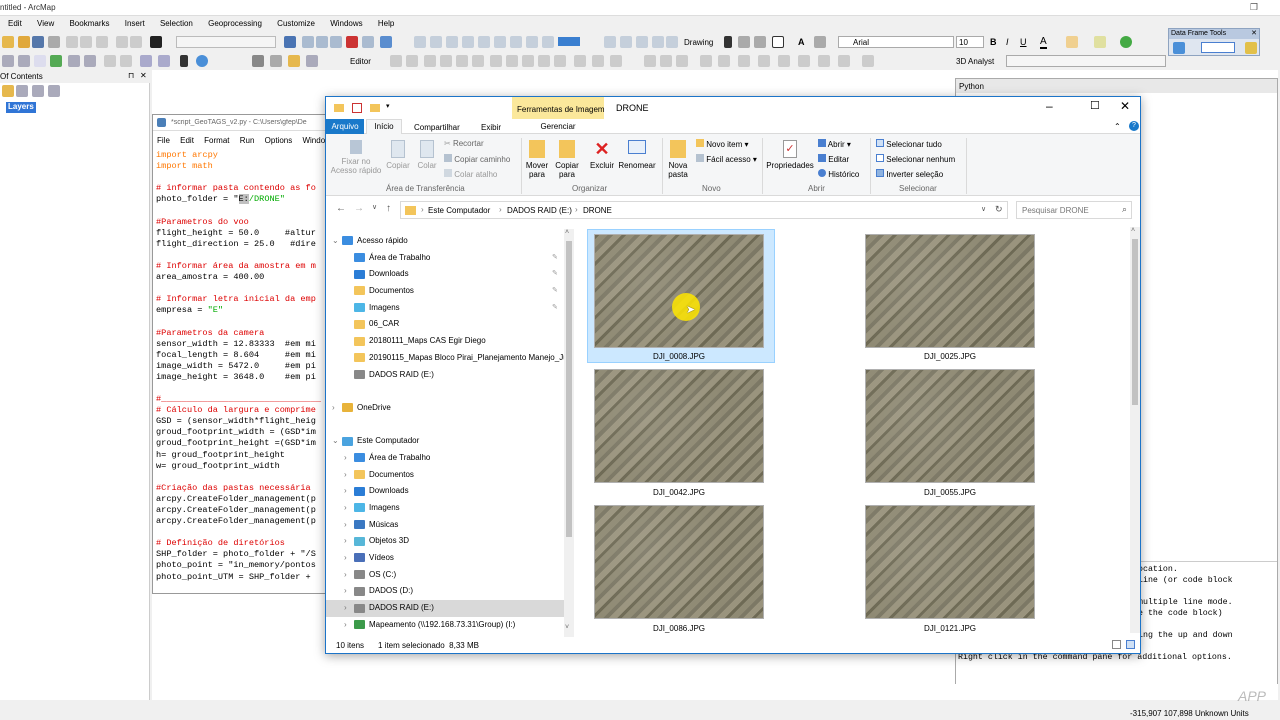 The image size is (1280, 720). I want to click on 3d-analyst-menu: 3D Analyst, so click(975, 61).